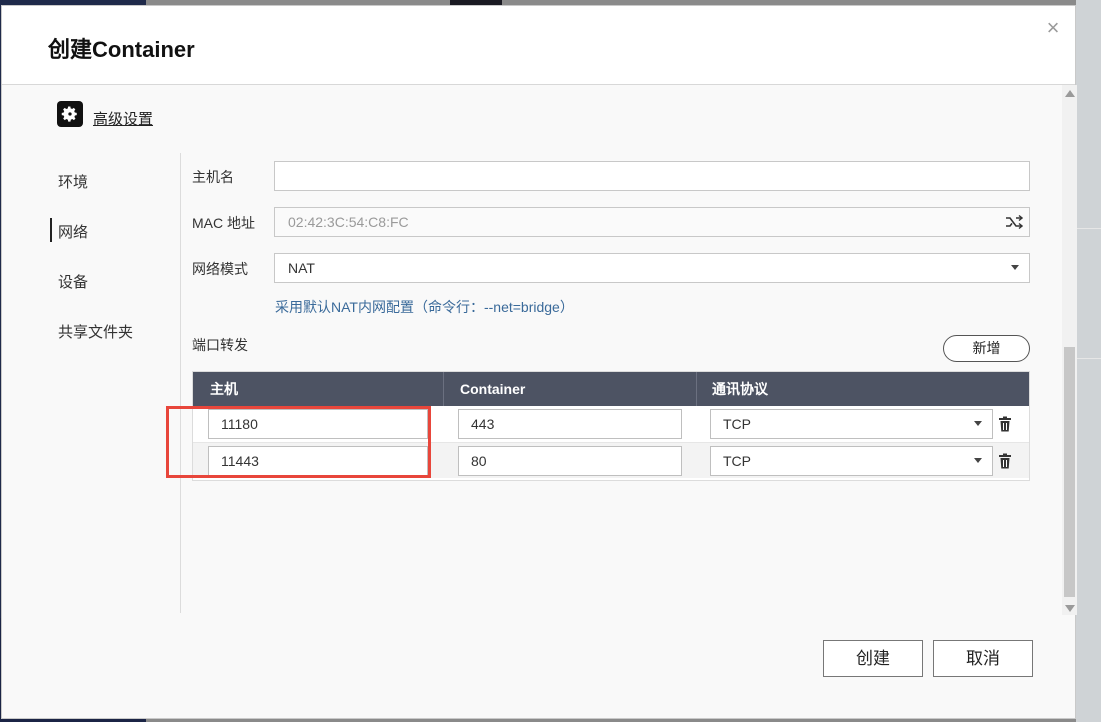 This screenshot has width=1101, height=722. Describe the element at coordinates (223, 223) in the screenshot. I see `mac-address-label: MAC 地址` at that location.